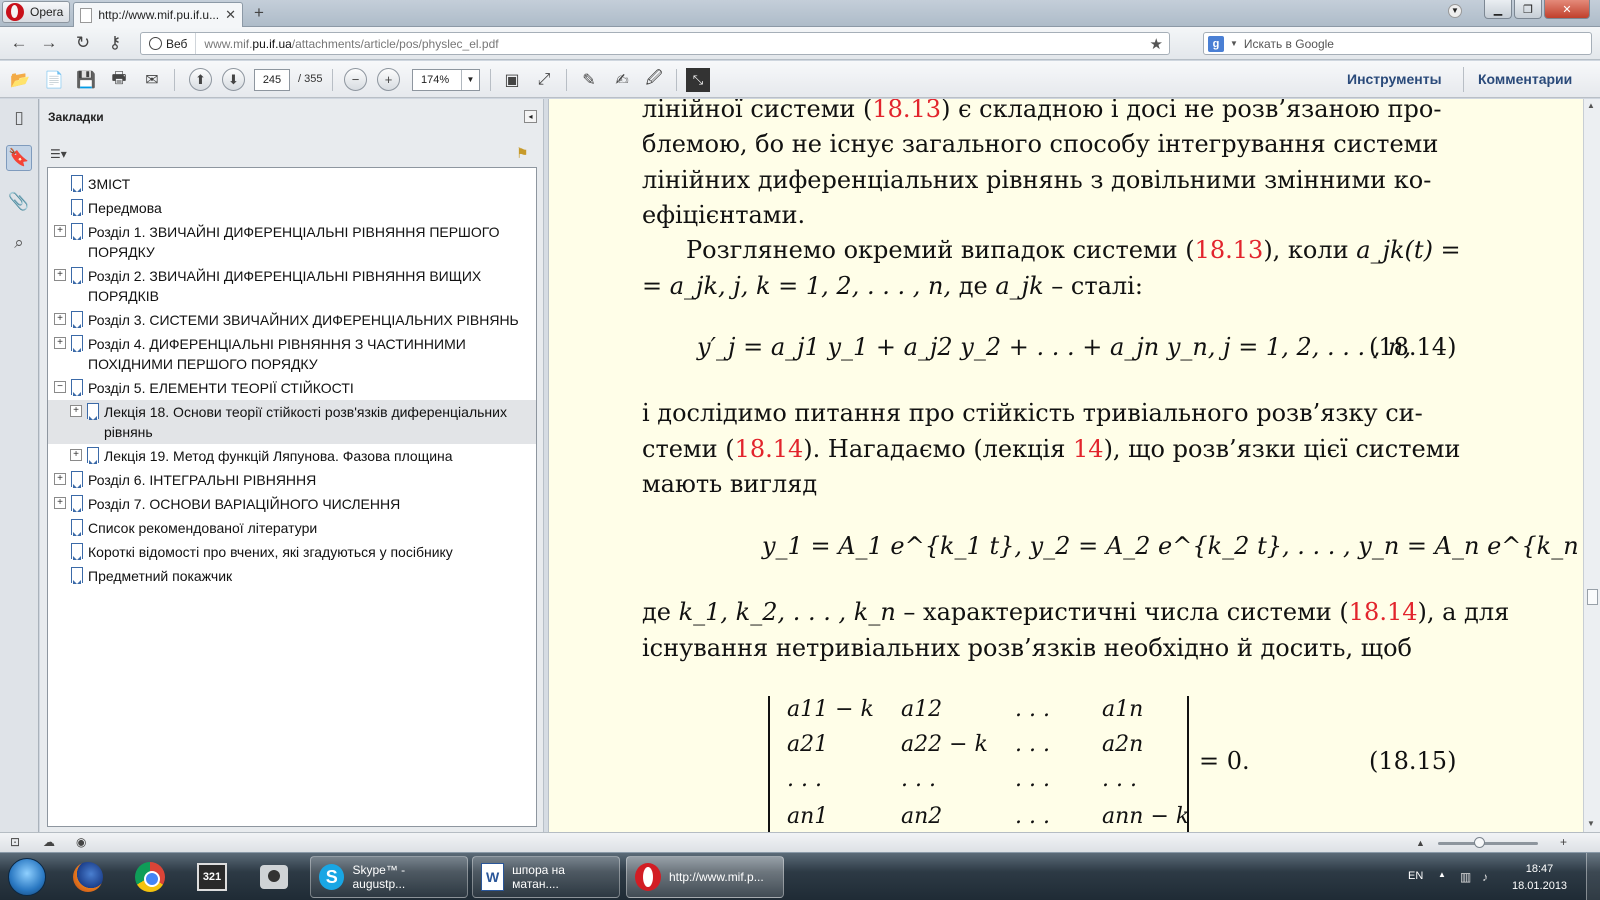 This screenshot has height=900, width=1600. I want to click on minimize-button: ▁, so click(1498, 9).